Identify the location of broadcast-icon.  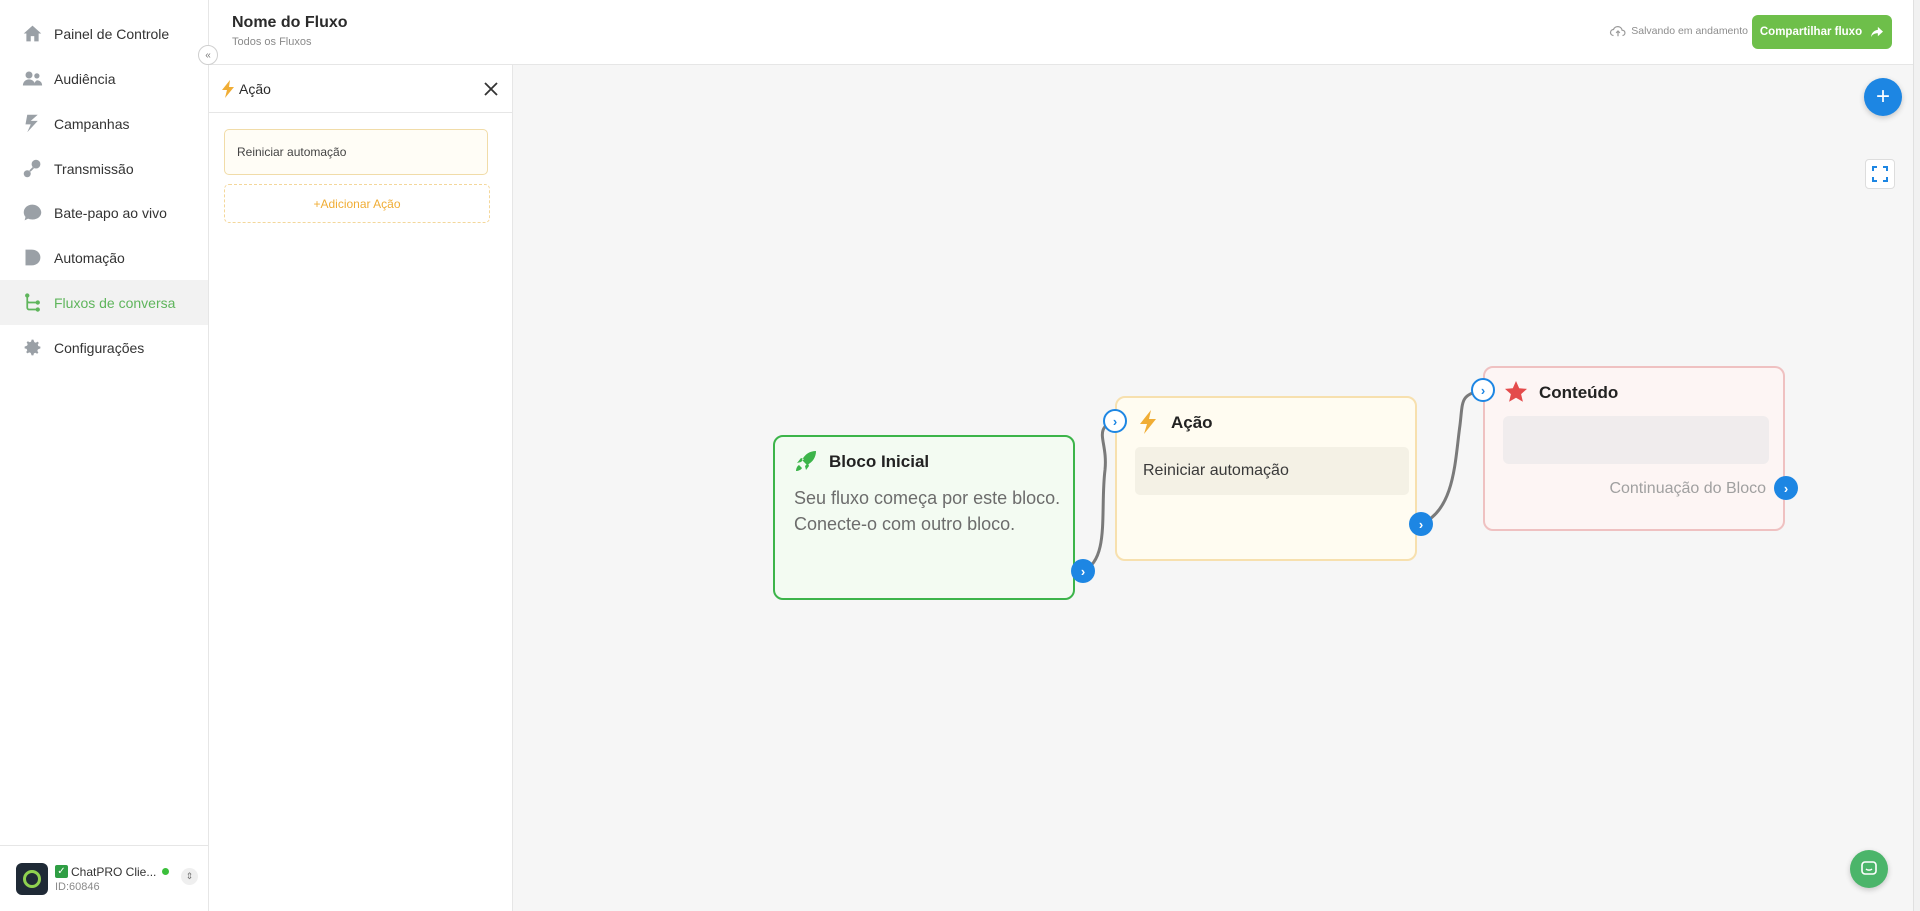
(32, 169).